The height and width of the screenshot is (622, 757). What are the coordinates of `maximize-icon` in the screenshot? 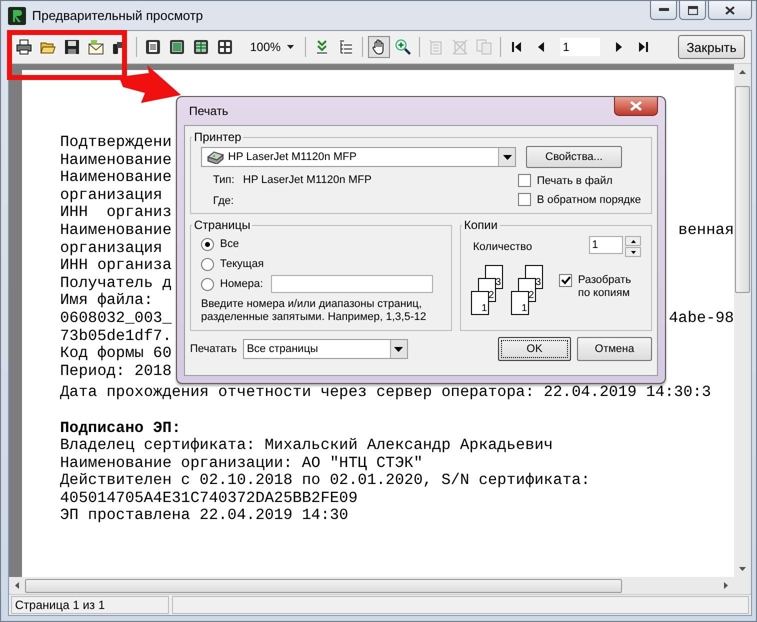 It's located at (693, 10).